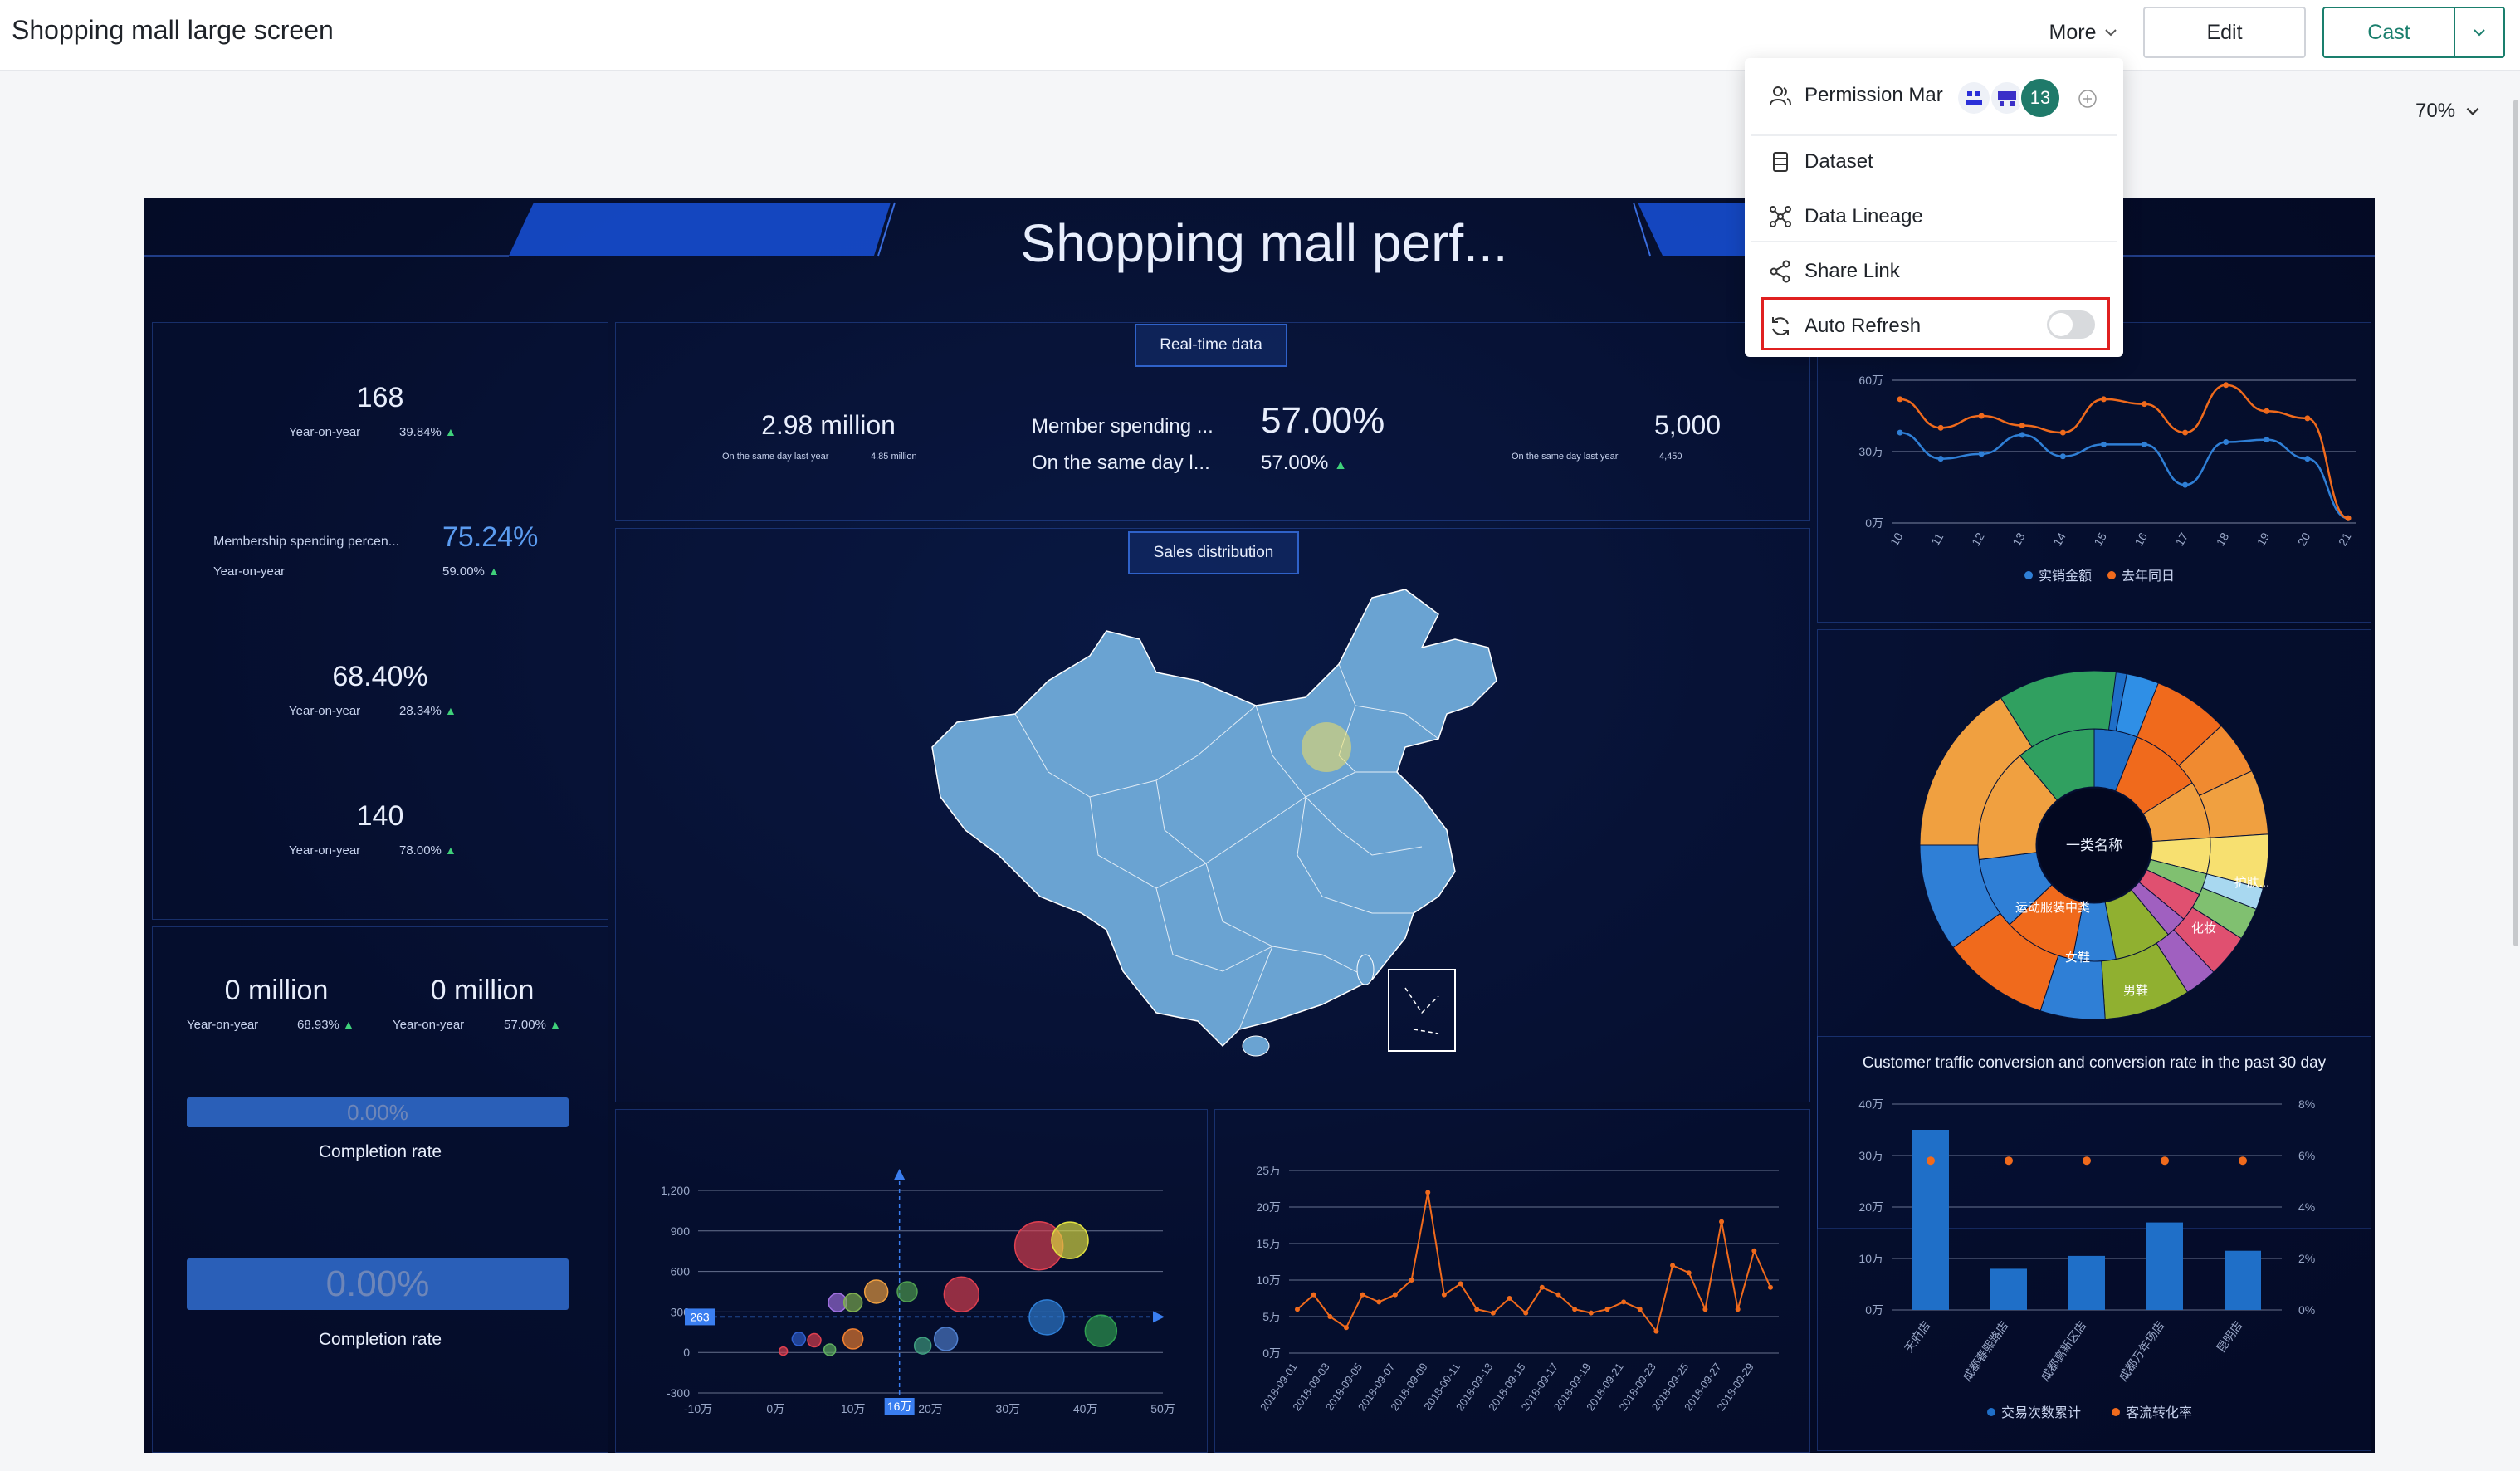 The image size is (2520, 1471). I want to click on permission-menu-item: Permission Mar, so click(1855, 96).